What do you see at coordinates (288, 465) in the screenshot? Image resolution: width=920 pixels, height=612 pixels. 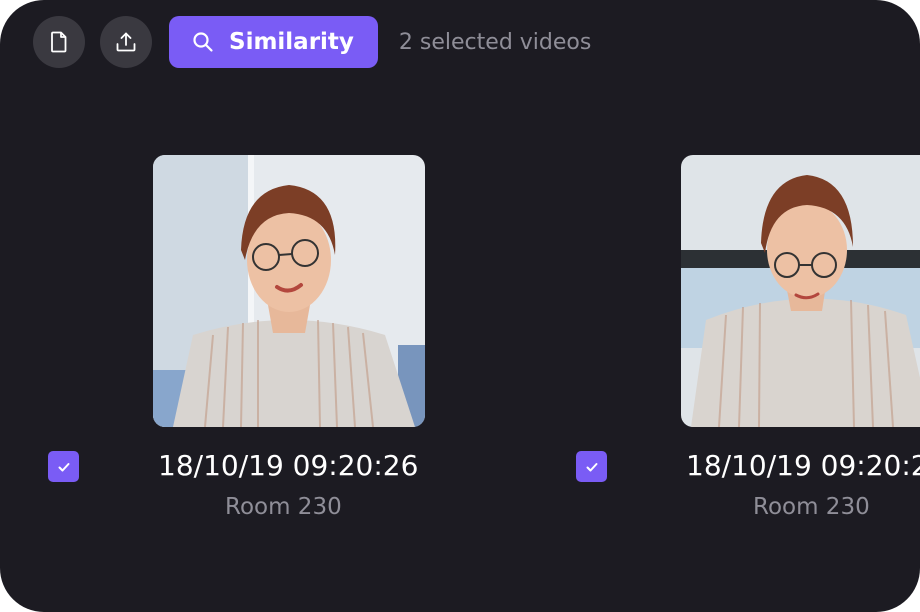 I see `video-timestamp-1: 18/10/19 09:20:26` at bounding box center [288, 465].